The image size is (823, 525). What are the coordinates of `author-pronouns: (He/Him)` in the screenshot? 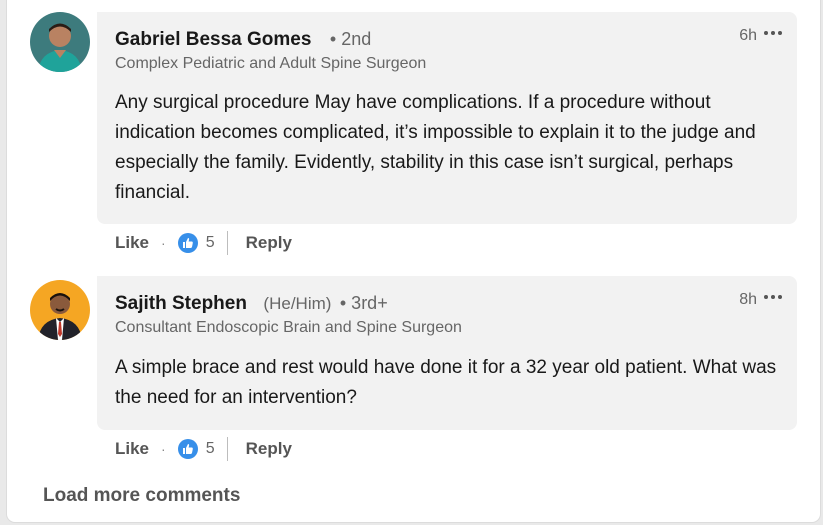 It's located at (297, 303).